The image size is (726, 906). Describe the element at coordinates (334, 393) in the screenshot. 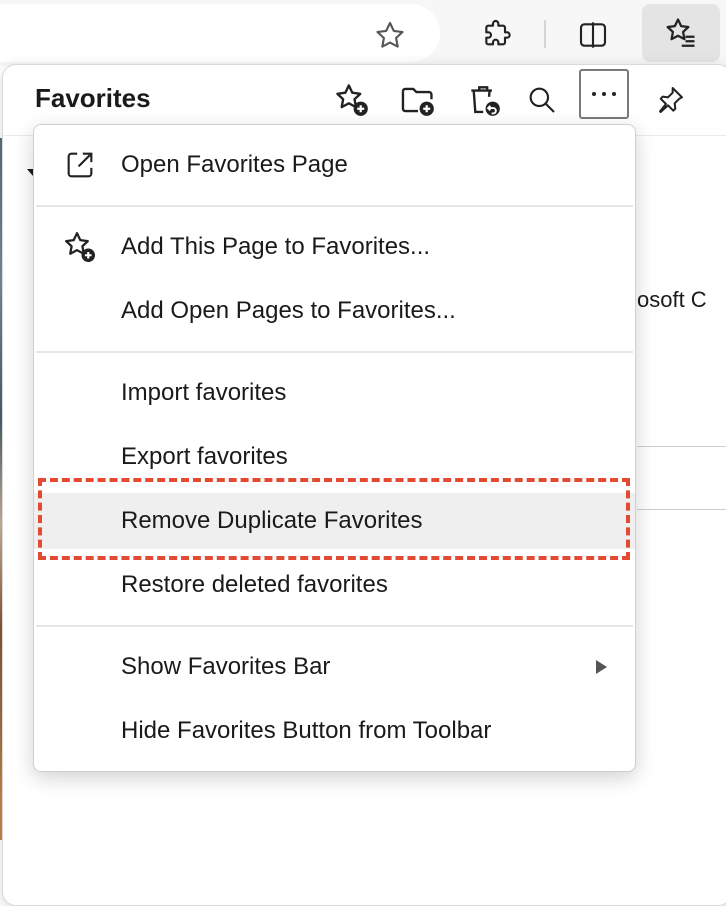

I see `menu-item-import-favorites: Import favorites` at that location.